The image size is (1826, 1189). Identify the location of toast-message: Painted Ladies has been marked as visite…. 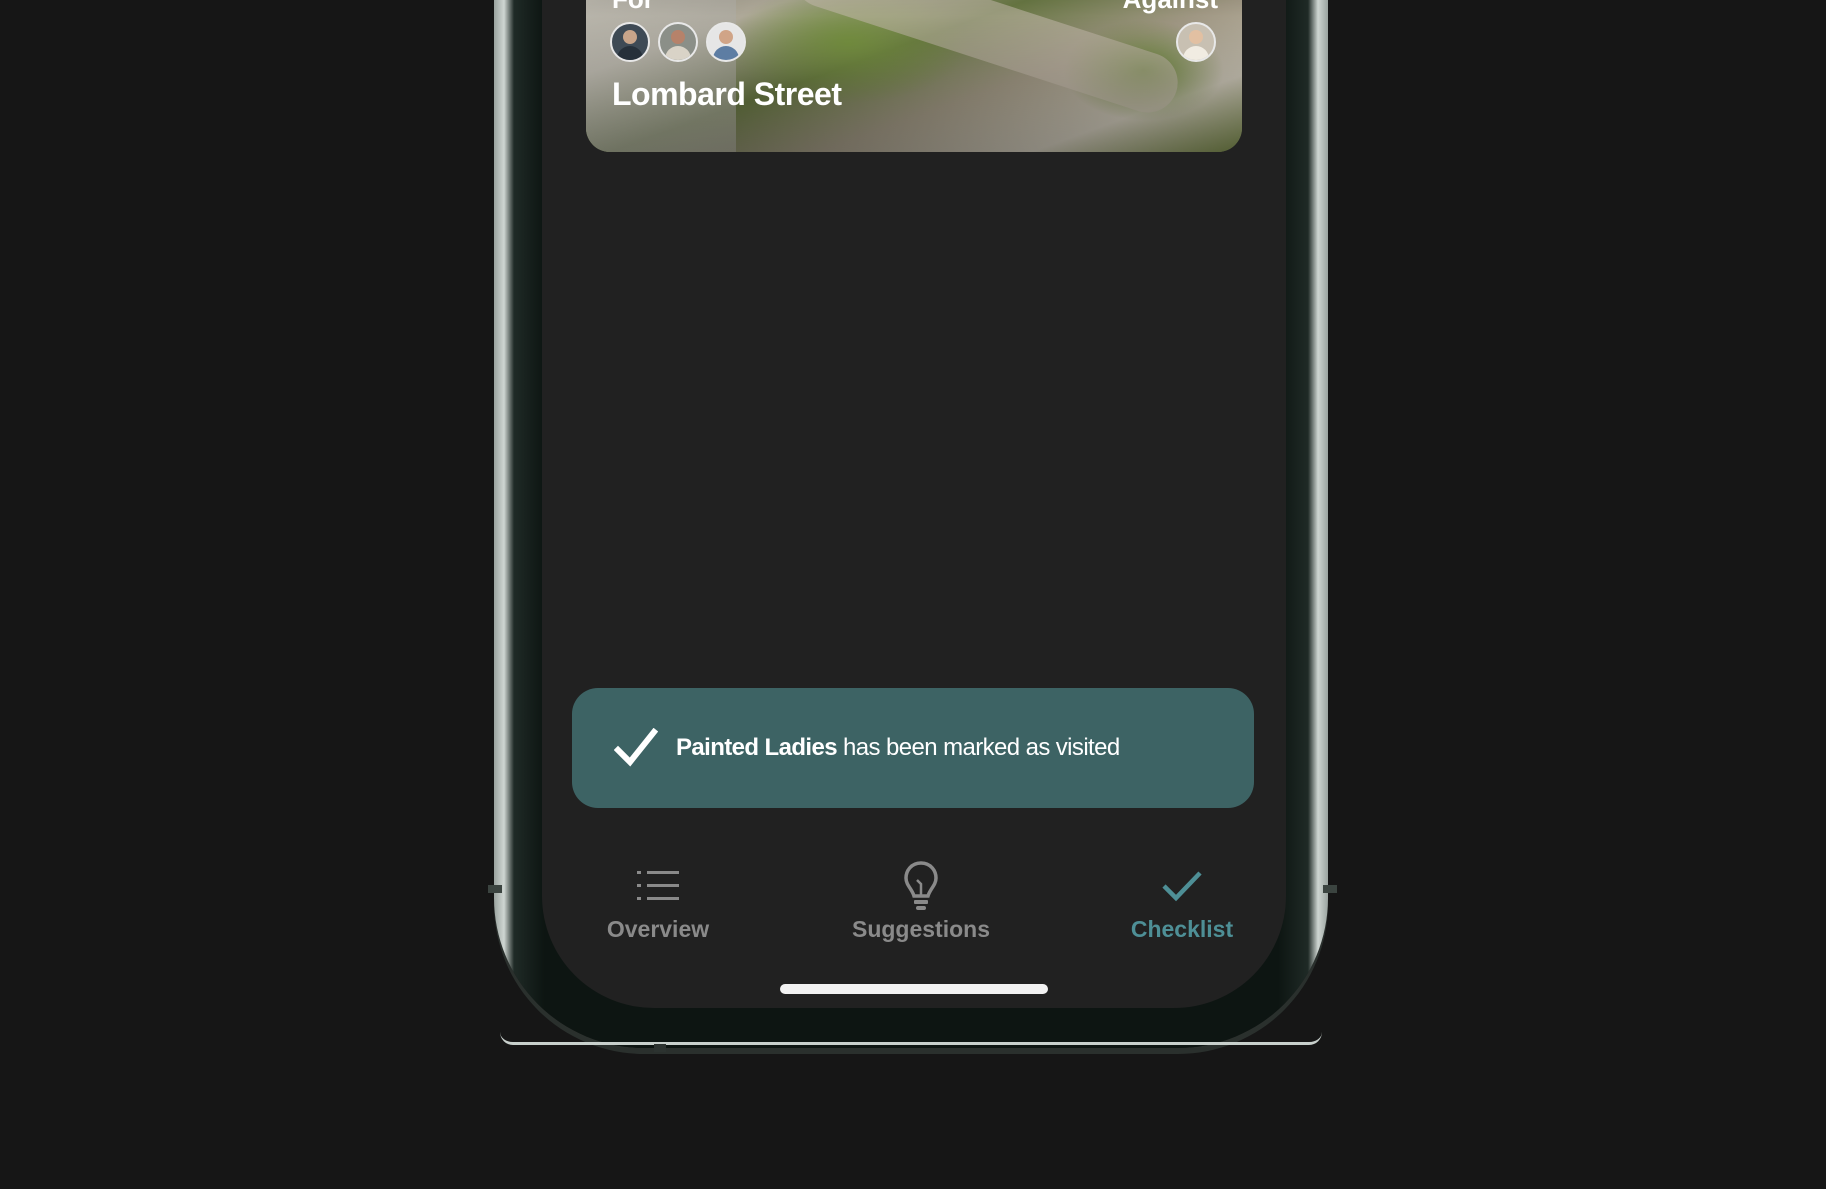
(898, 748).